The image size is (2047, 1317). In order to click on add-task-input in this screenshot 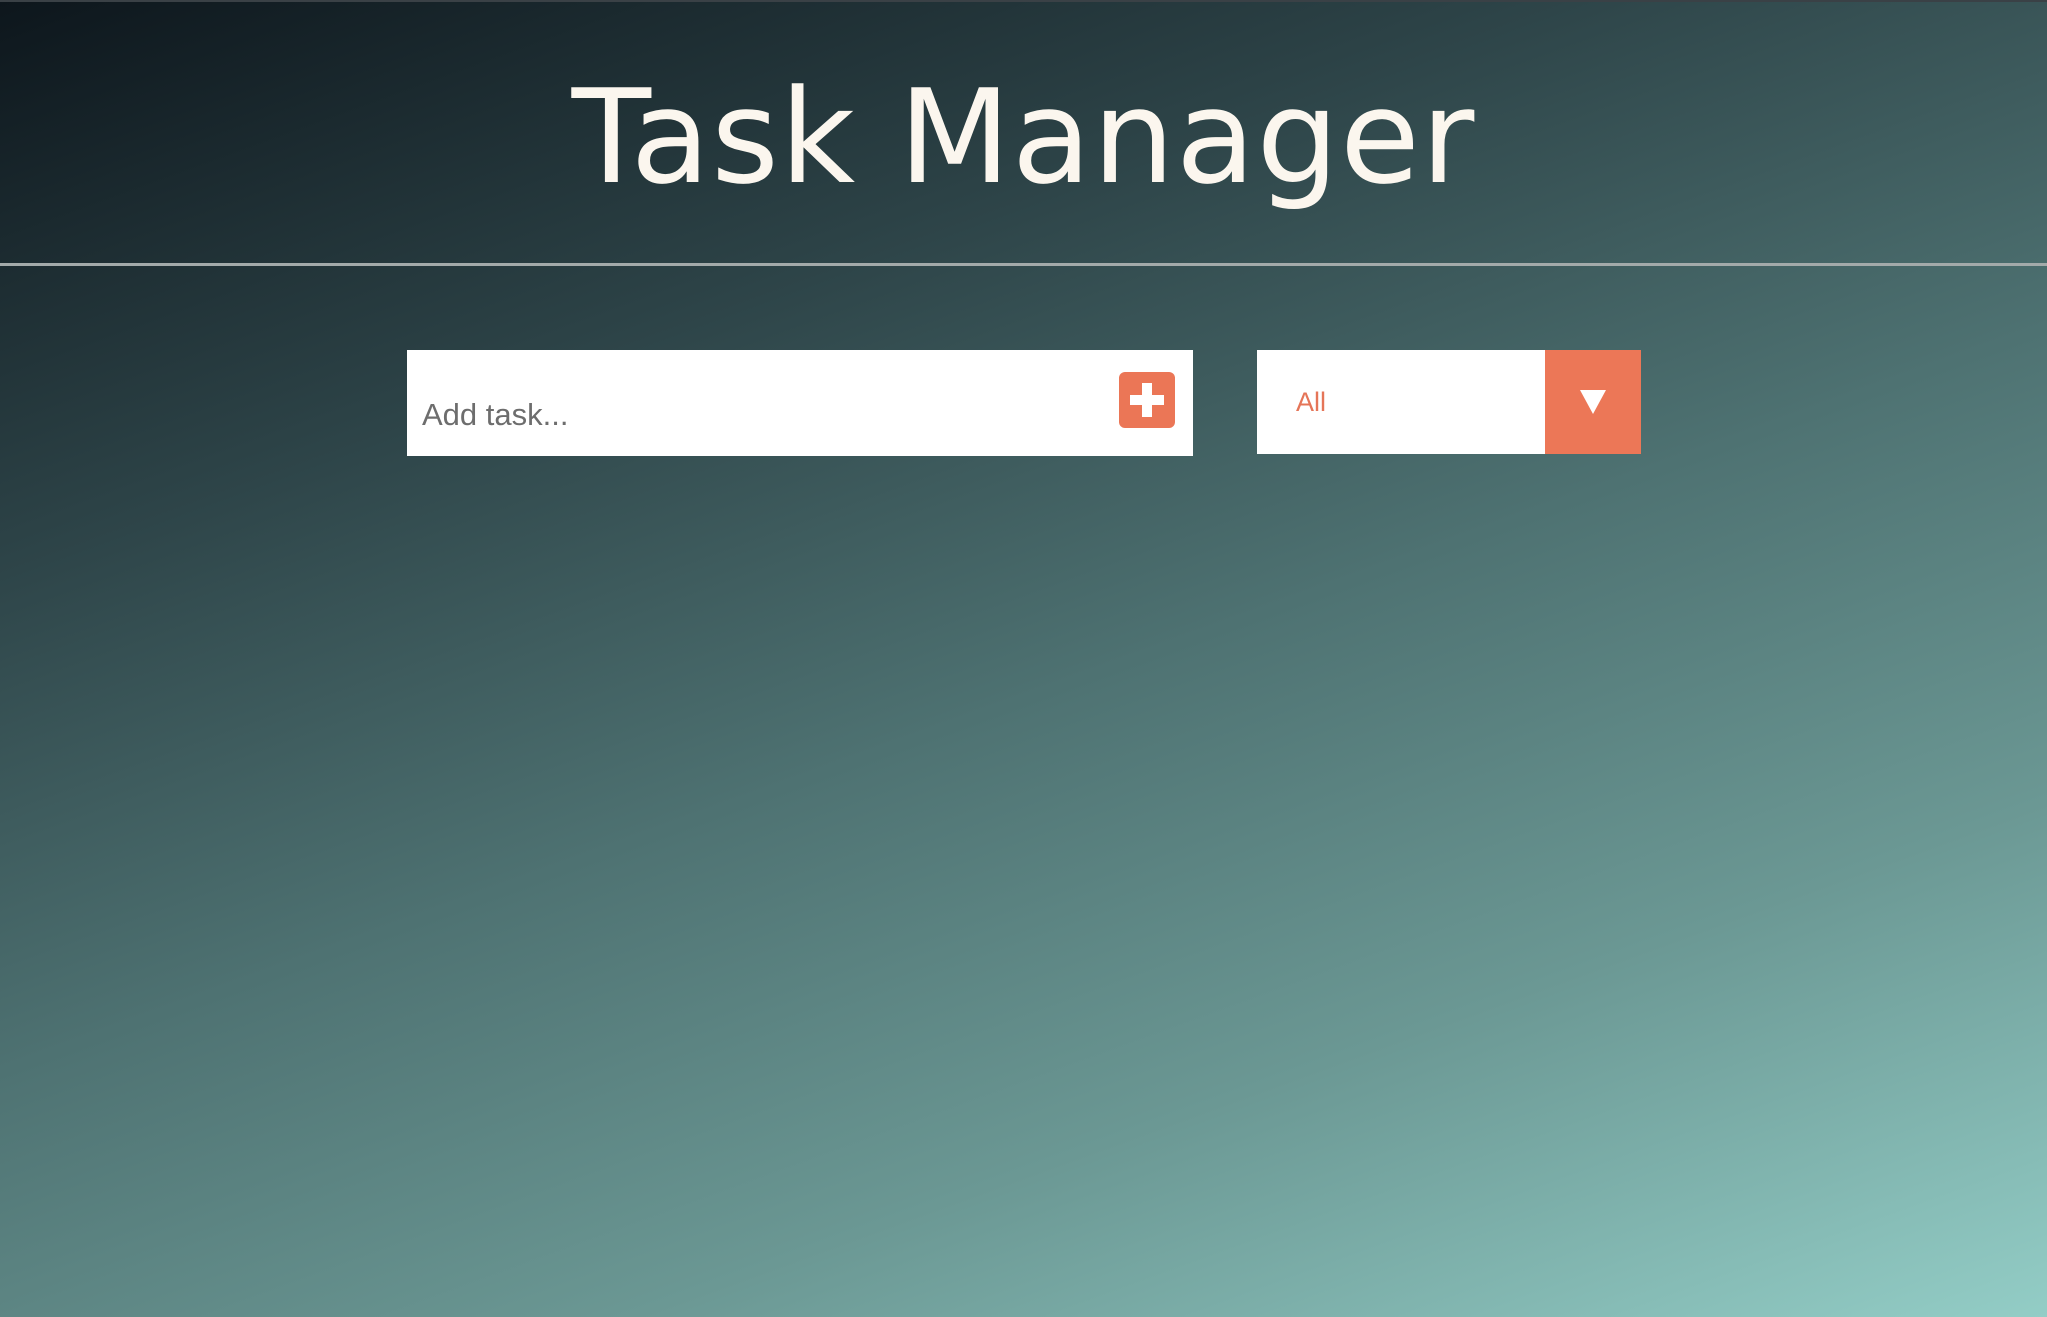, I will do `click(757, 403)`.